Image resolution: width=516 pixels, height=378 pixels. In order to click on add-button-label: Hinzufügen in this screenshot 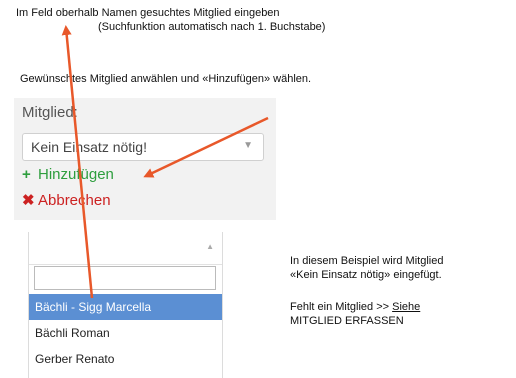, I will do `click(76, 174)`.